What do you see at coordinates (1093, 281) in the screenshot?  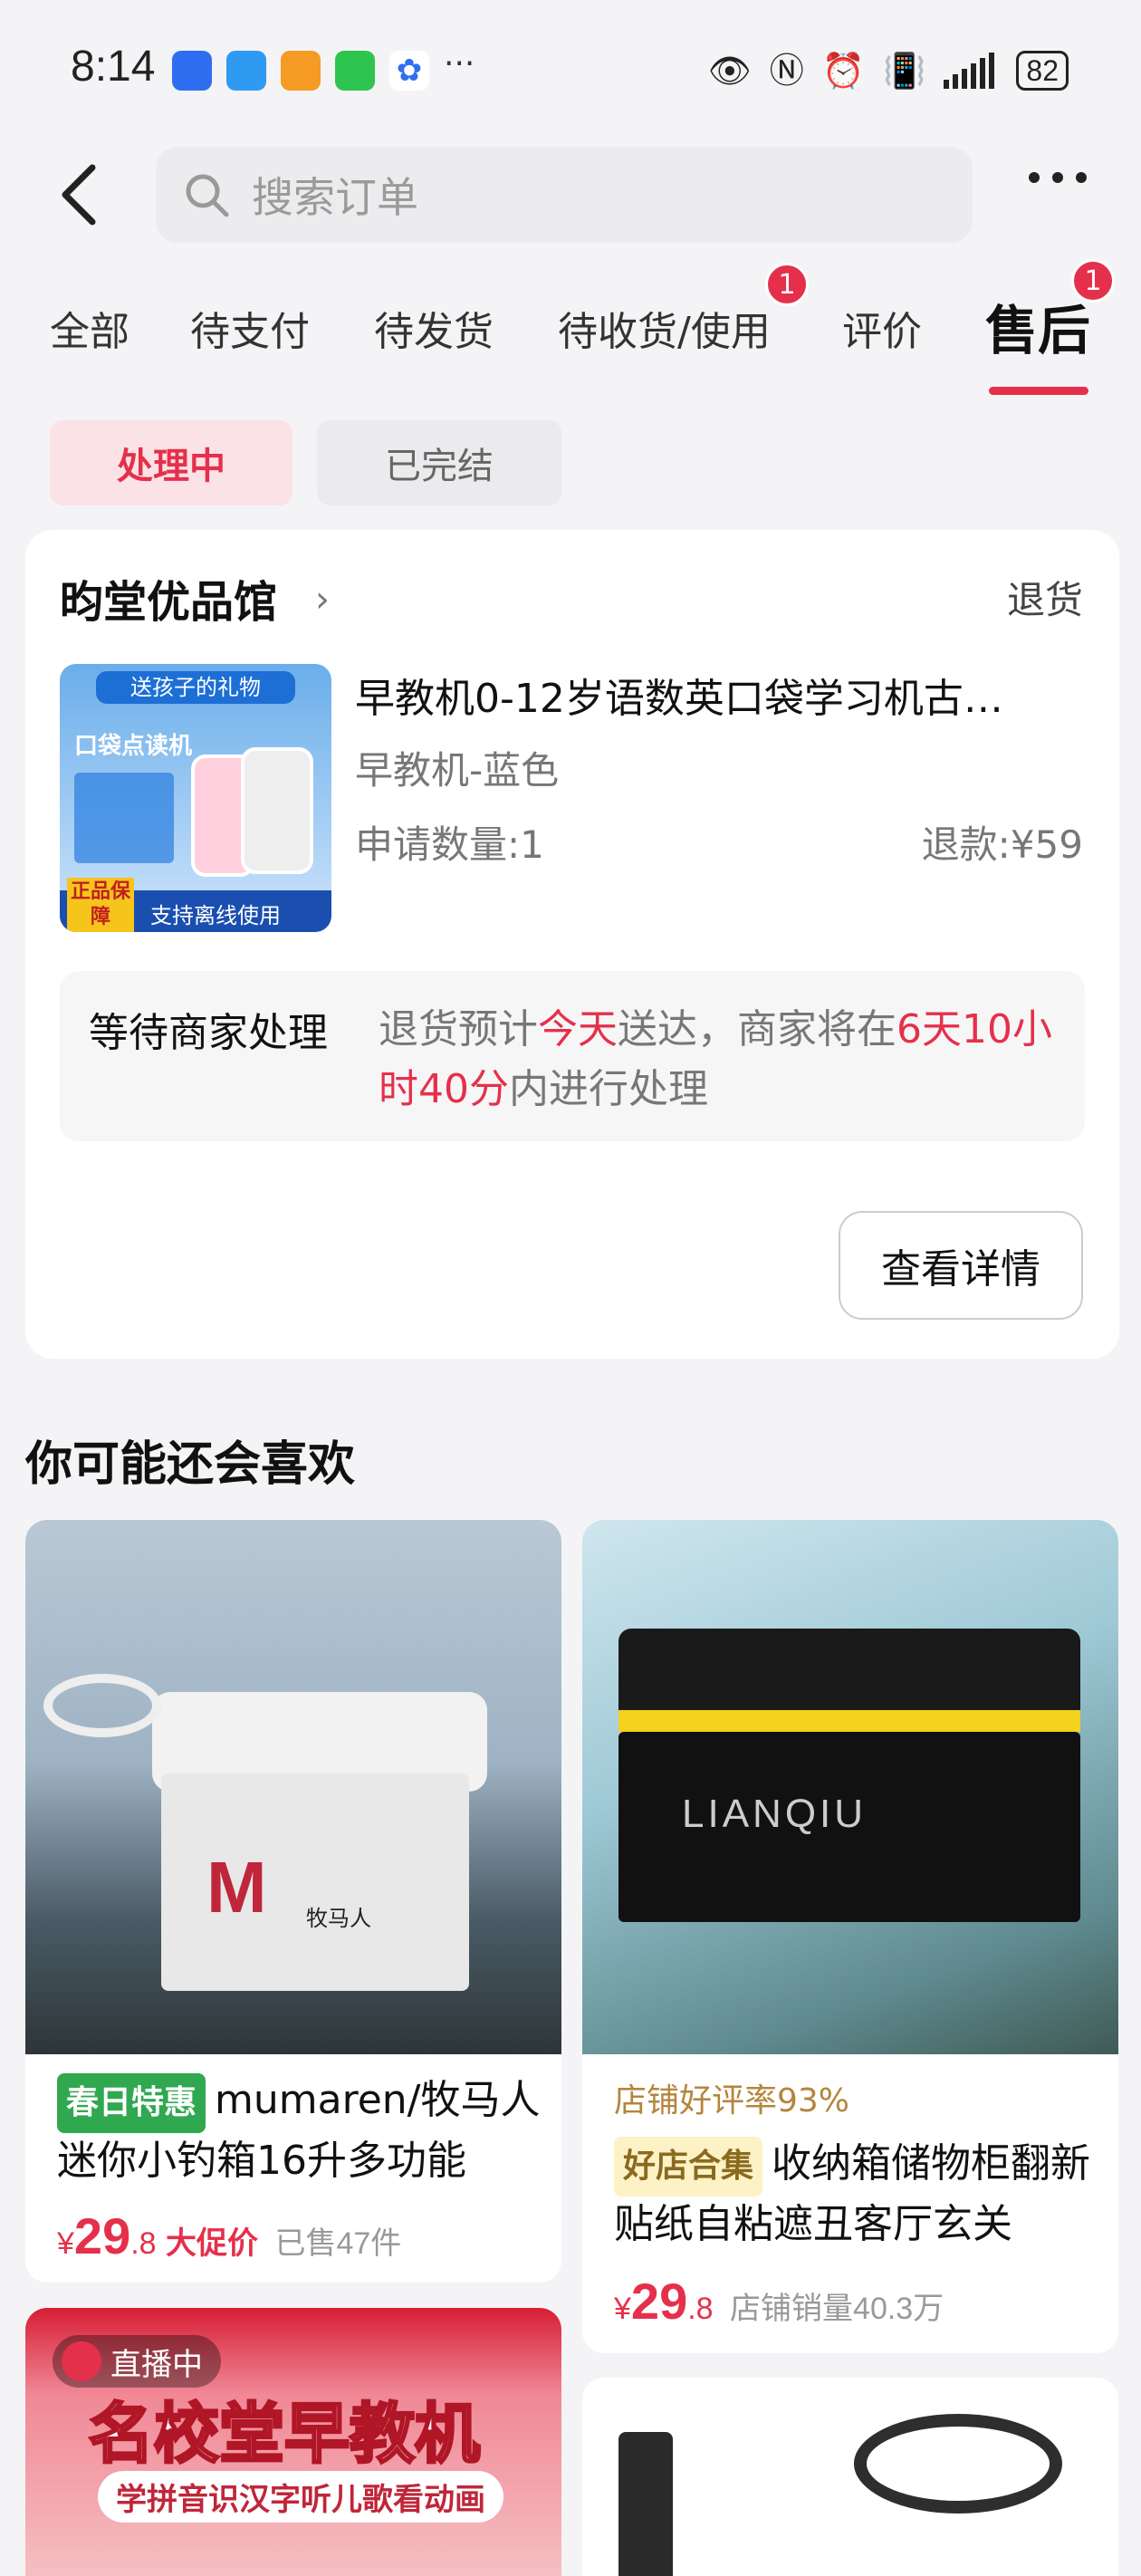 I see `after-sales-badge: 1` at bounding box center [1093, 281].